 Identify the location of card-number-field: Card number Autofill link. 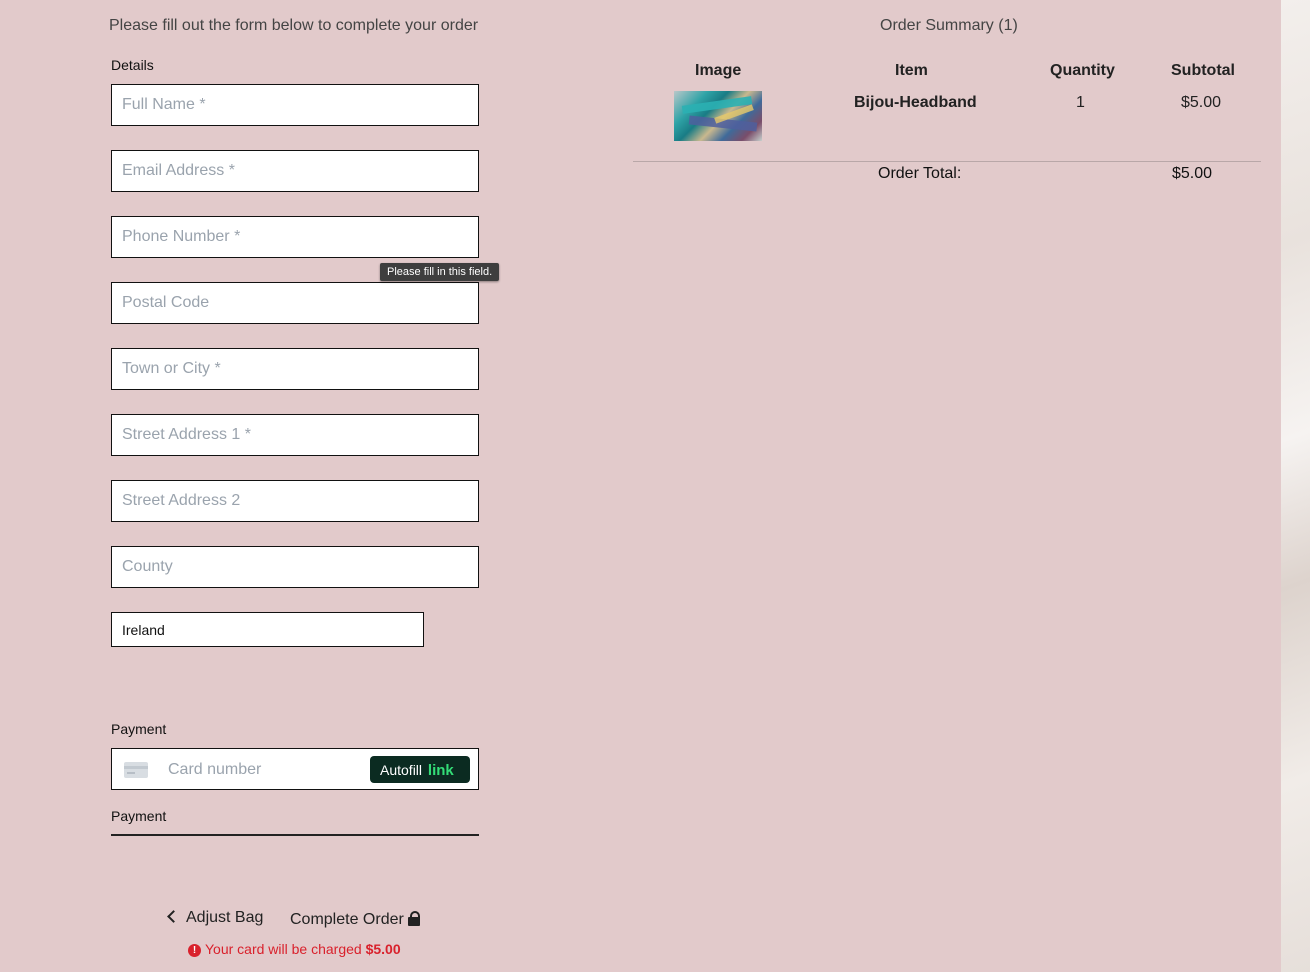
(295, 769).